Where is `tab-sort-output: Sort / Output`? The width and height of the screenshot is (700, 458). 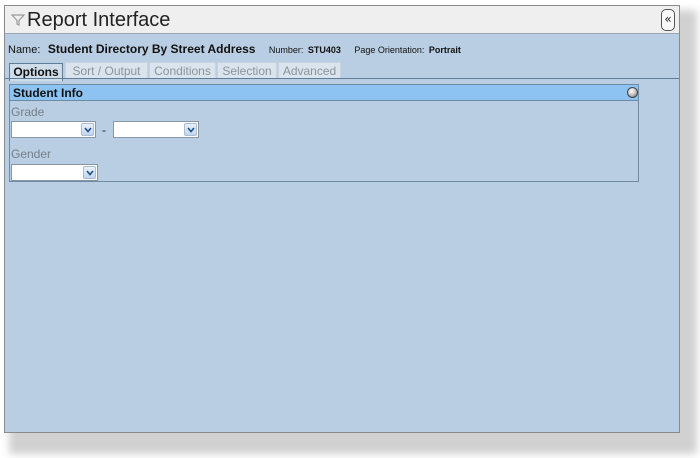 tab-sort-output: Sort / Output is located at coordinates (106, 70).